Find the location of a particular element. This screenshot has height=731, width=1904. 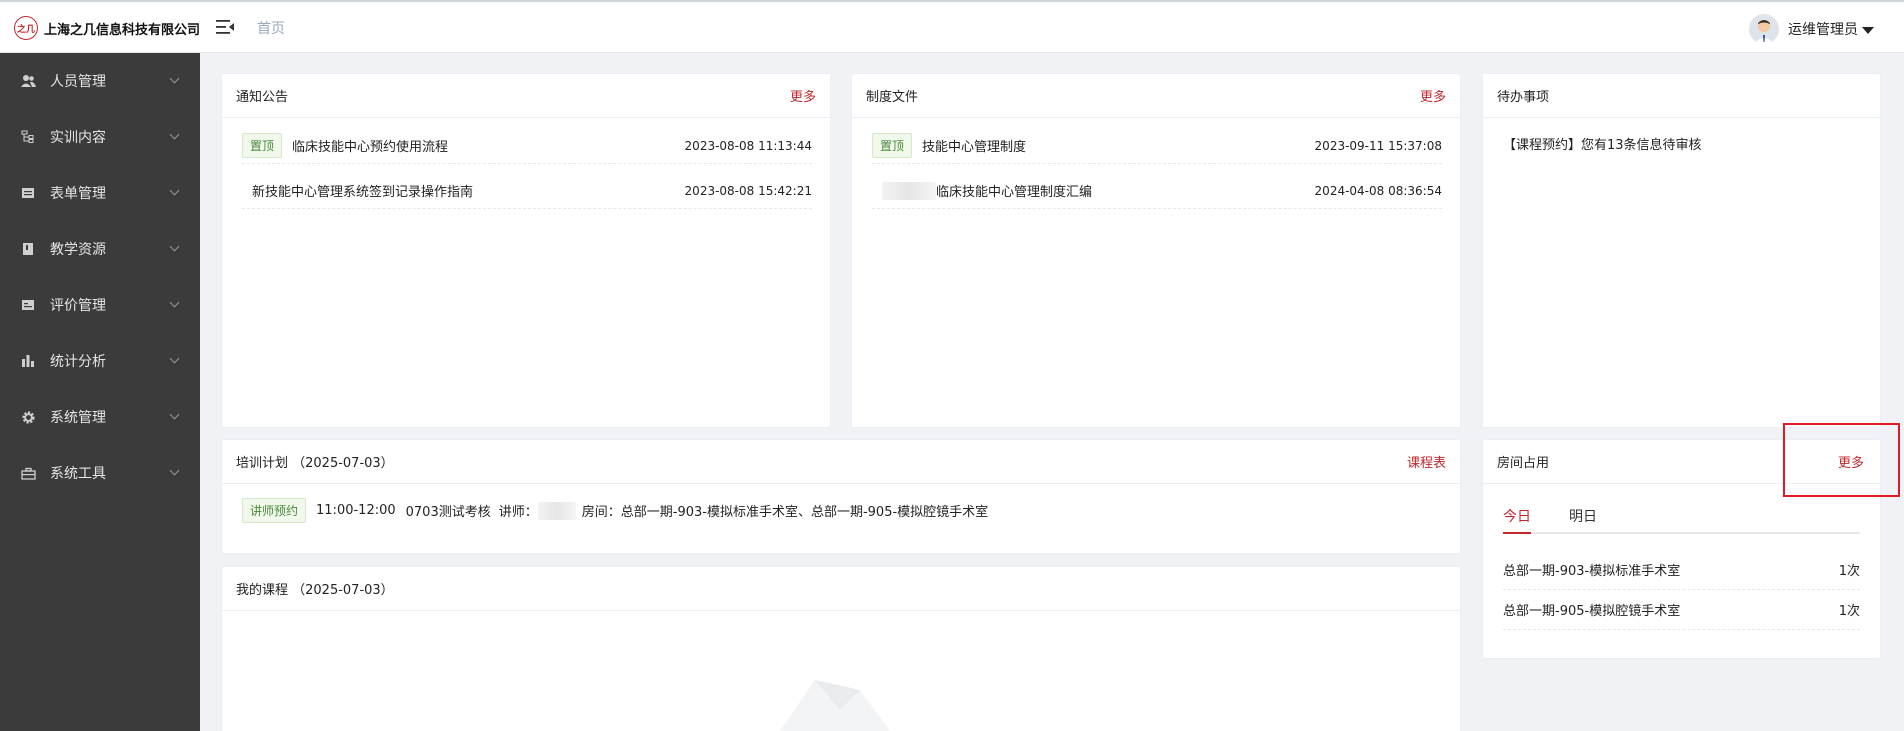

user-menu: 运维管理员 is located at coordinates (1811, 29).